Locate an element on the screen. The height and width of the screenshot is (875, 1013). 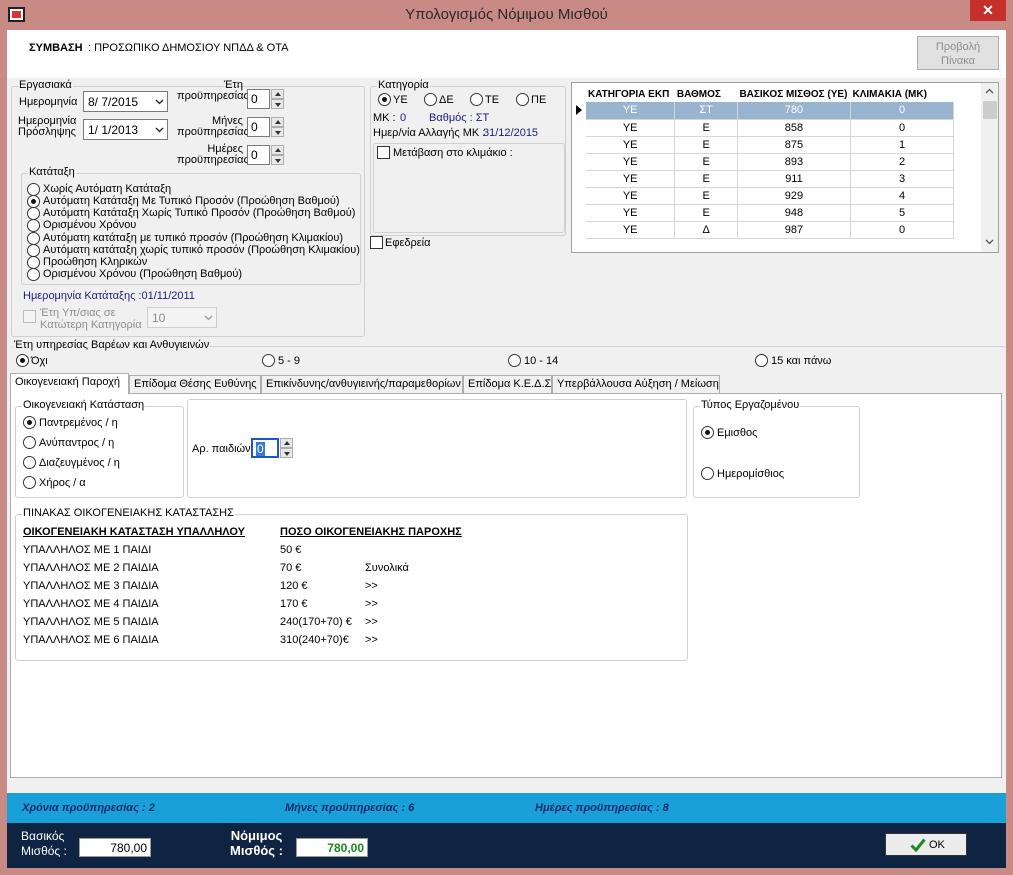
children-label: Αρ. παιδιών is located at coordinates (221, 449).